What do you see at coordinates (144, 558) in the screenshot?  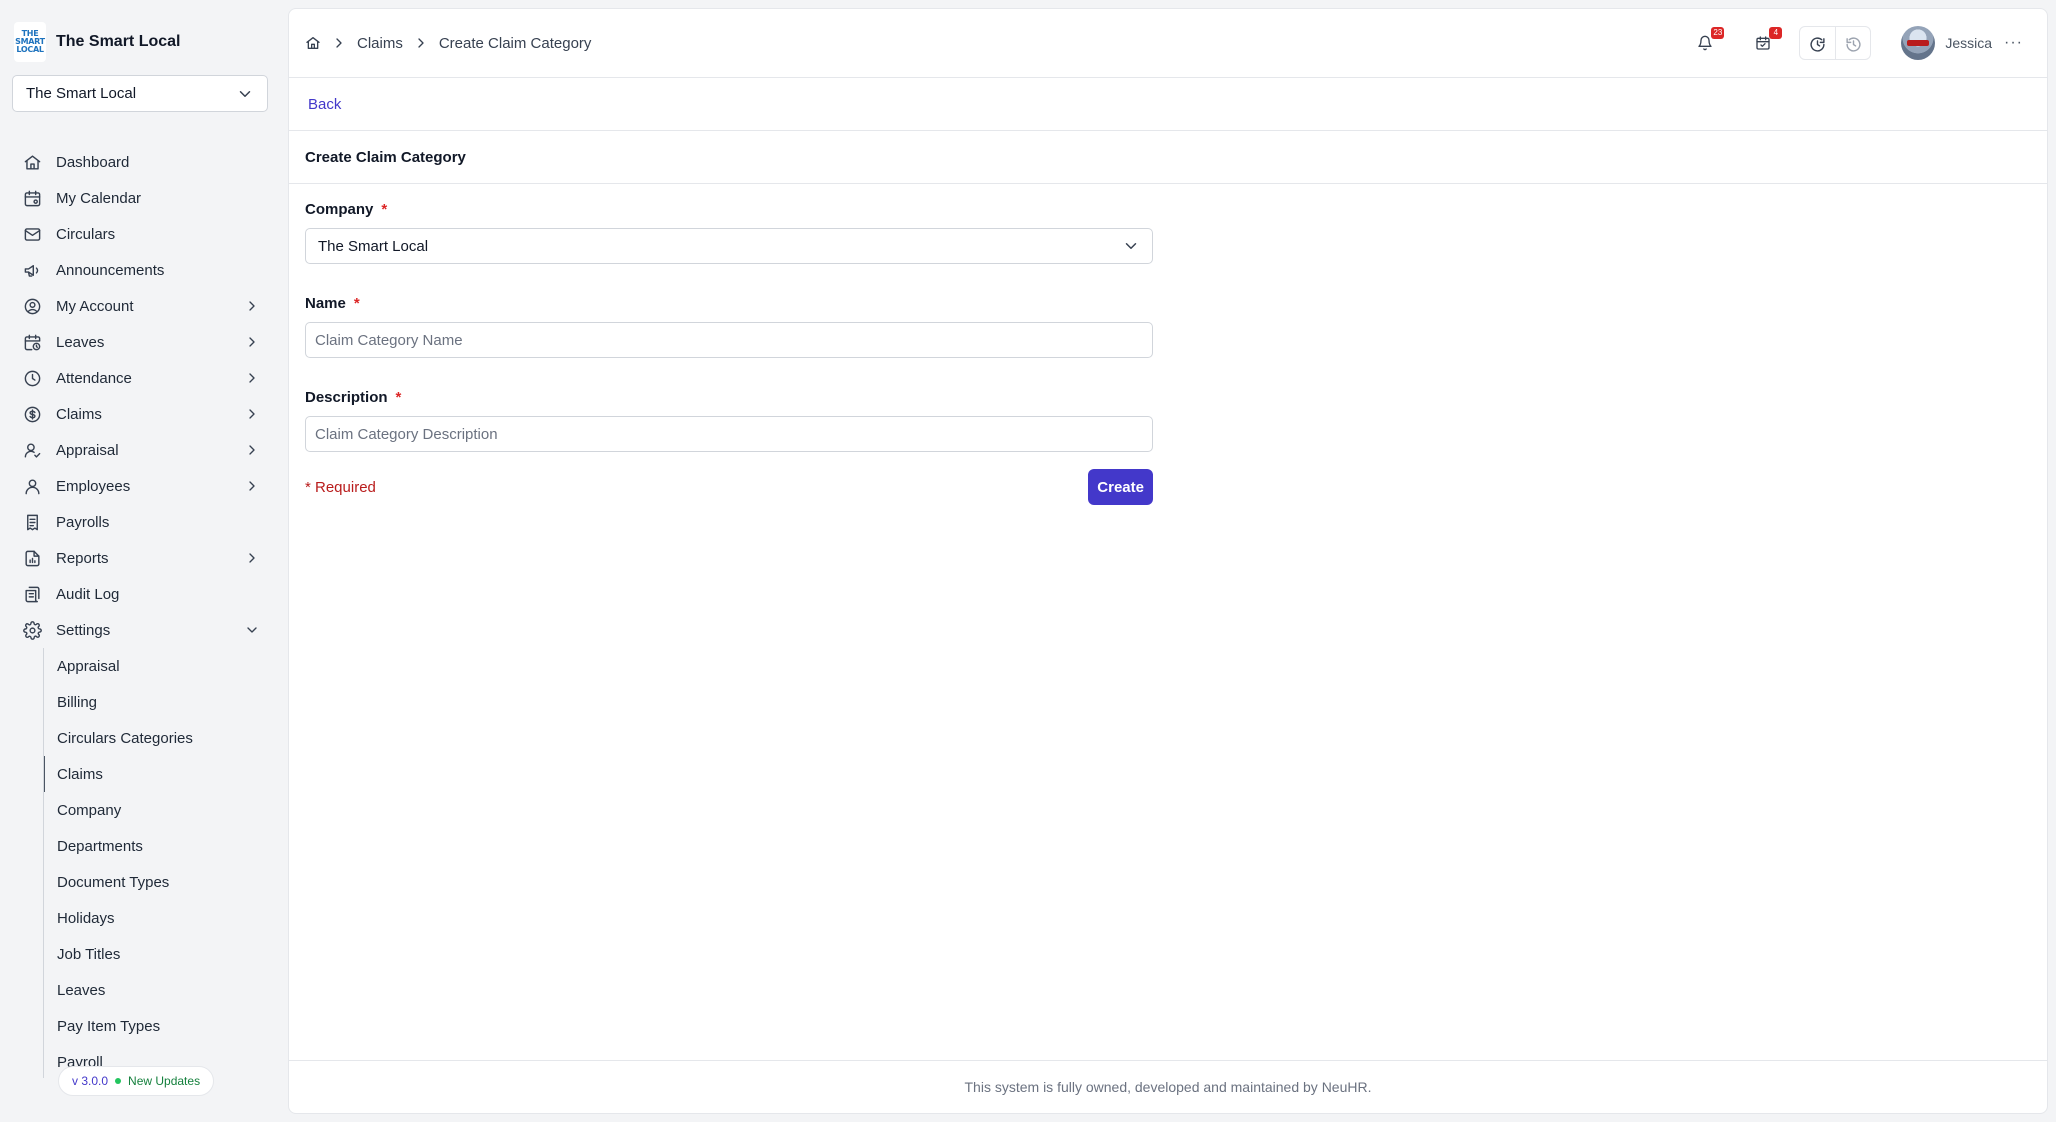 I see `sidebar-item-reports: Reports` at bounding box center [144, 558].